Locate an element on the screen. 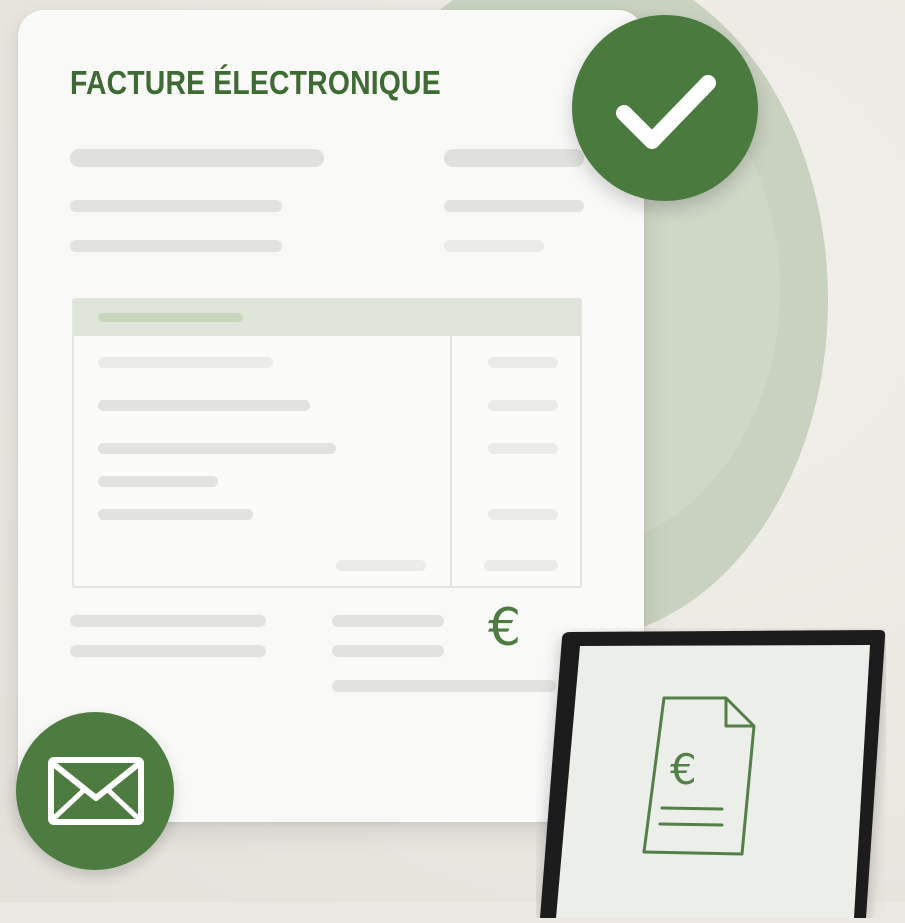 Image resolution: width=905 pixels, height=923 pixels. mail-badge is located at coordinates (95, 791).